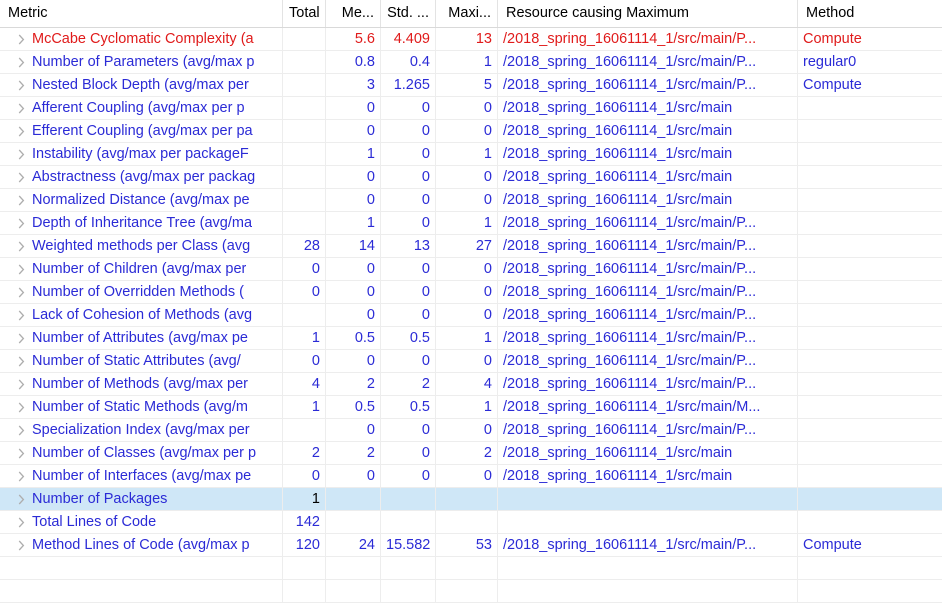  Describe the element at coordinates (869, 85) in the screenshot. I see `cell-method: Compute` at that location.